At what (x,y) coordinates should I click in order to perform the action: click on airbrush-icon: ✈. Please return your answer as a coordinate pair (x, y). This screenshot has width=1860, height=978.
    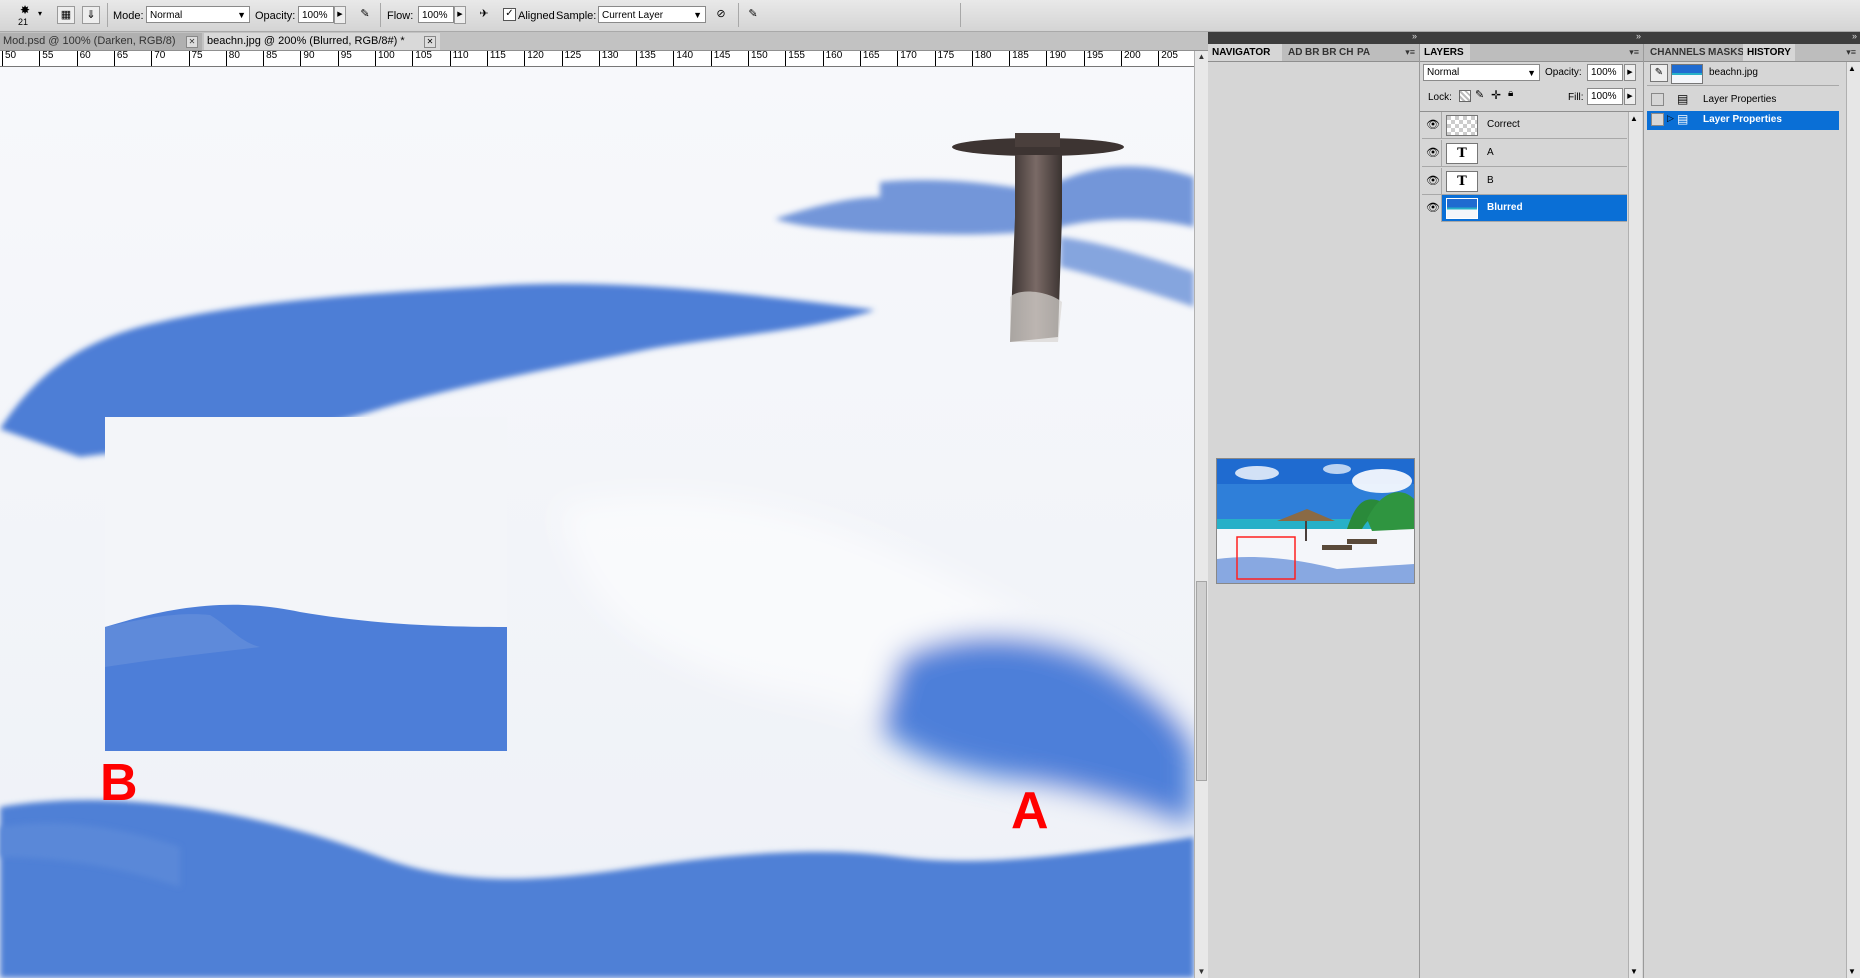
    Looking at the image, I should click on (484, 14).